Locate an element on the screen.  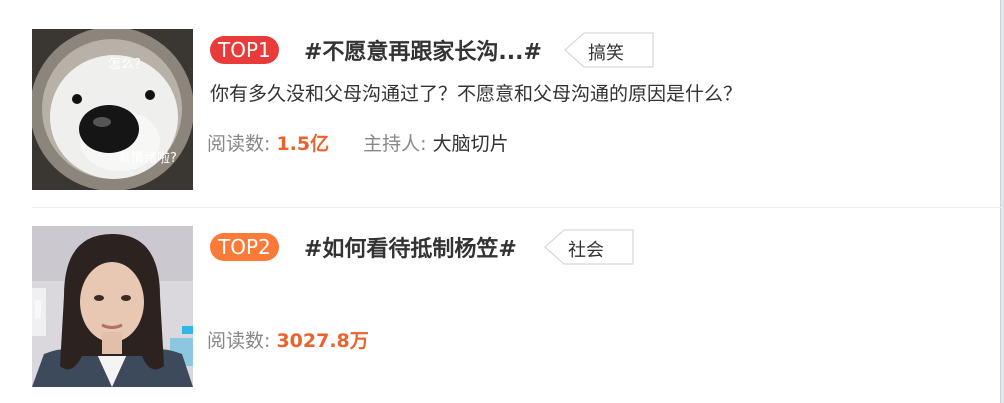
topic-stats: 阅读数: 1.5亿 主持人: 大脑切片 is located at coordinates (358, 142).